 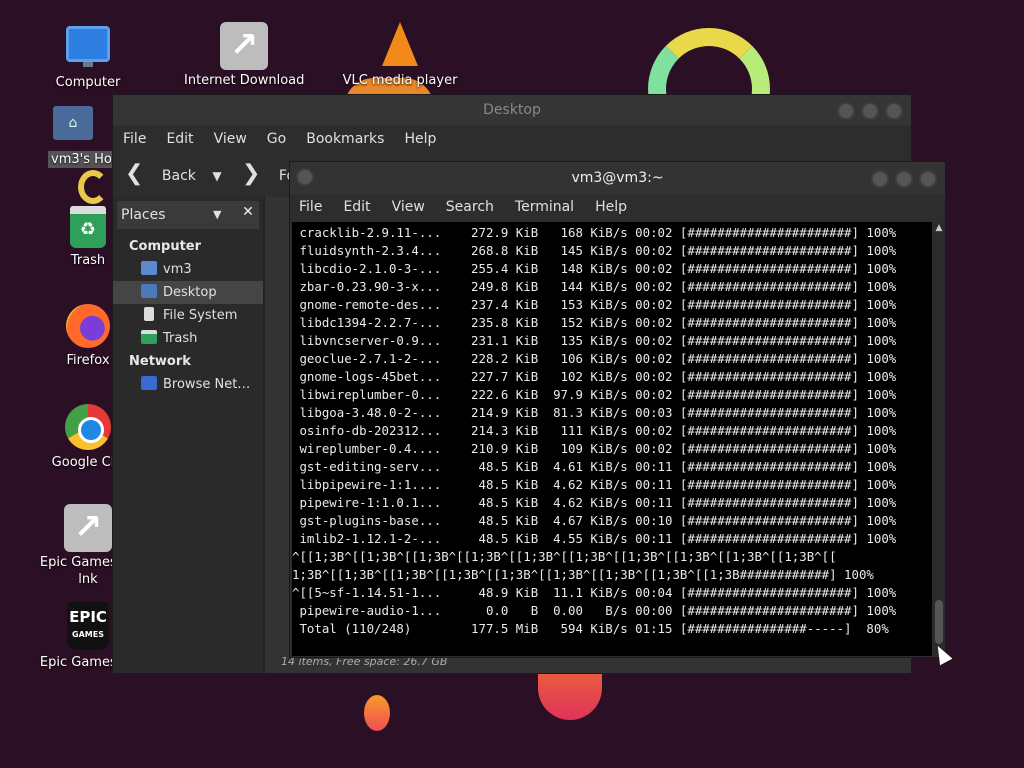 I want to click on window-title: vm3@vm3:~, so click(x=617, y=178).